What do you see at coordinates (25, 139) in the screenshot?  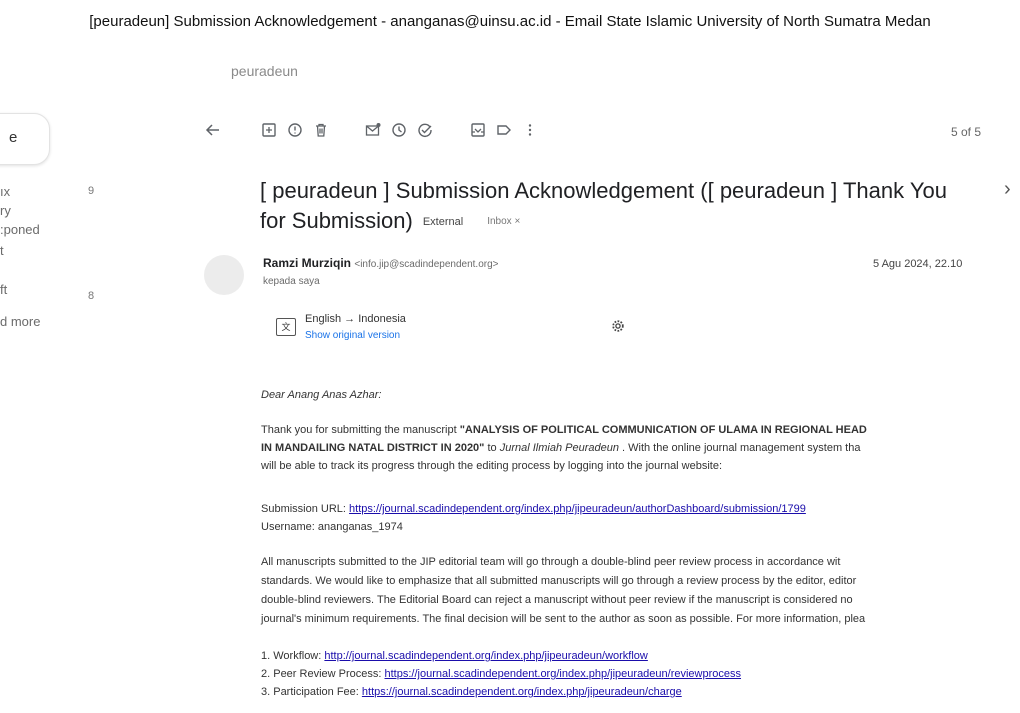 I see `compose-button: e` at bounding box center [25, 139].